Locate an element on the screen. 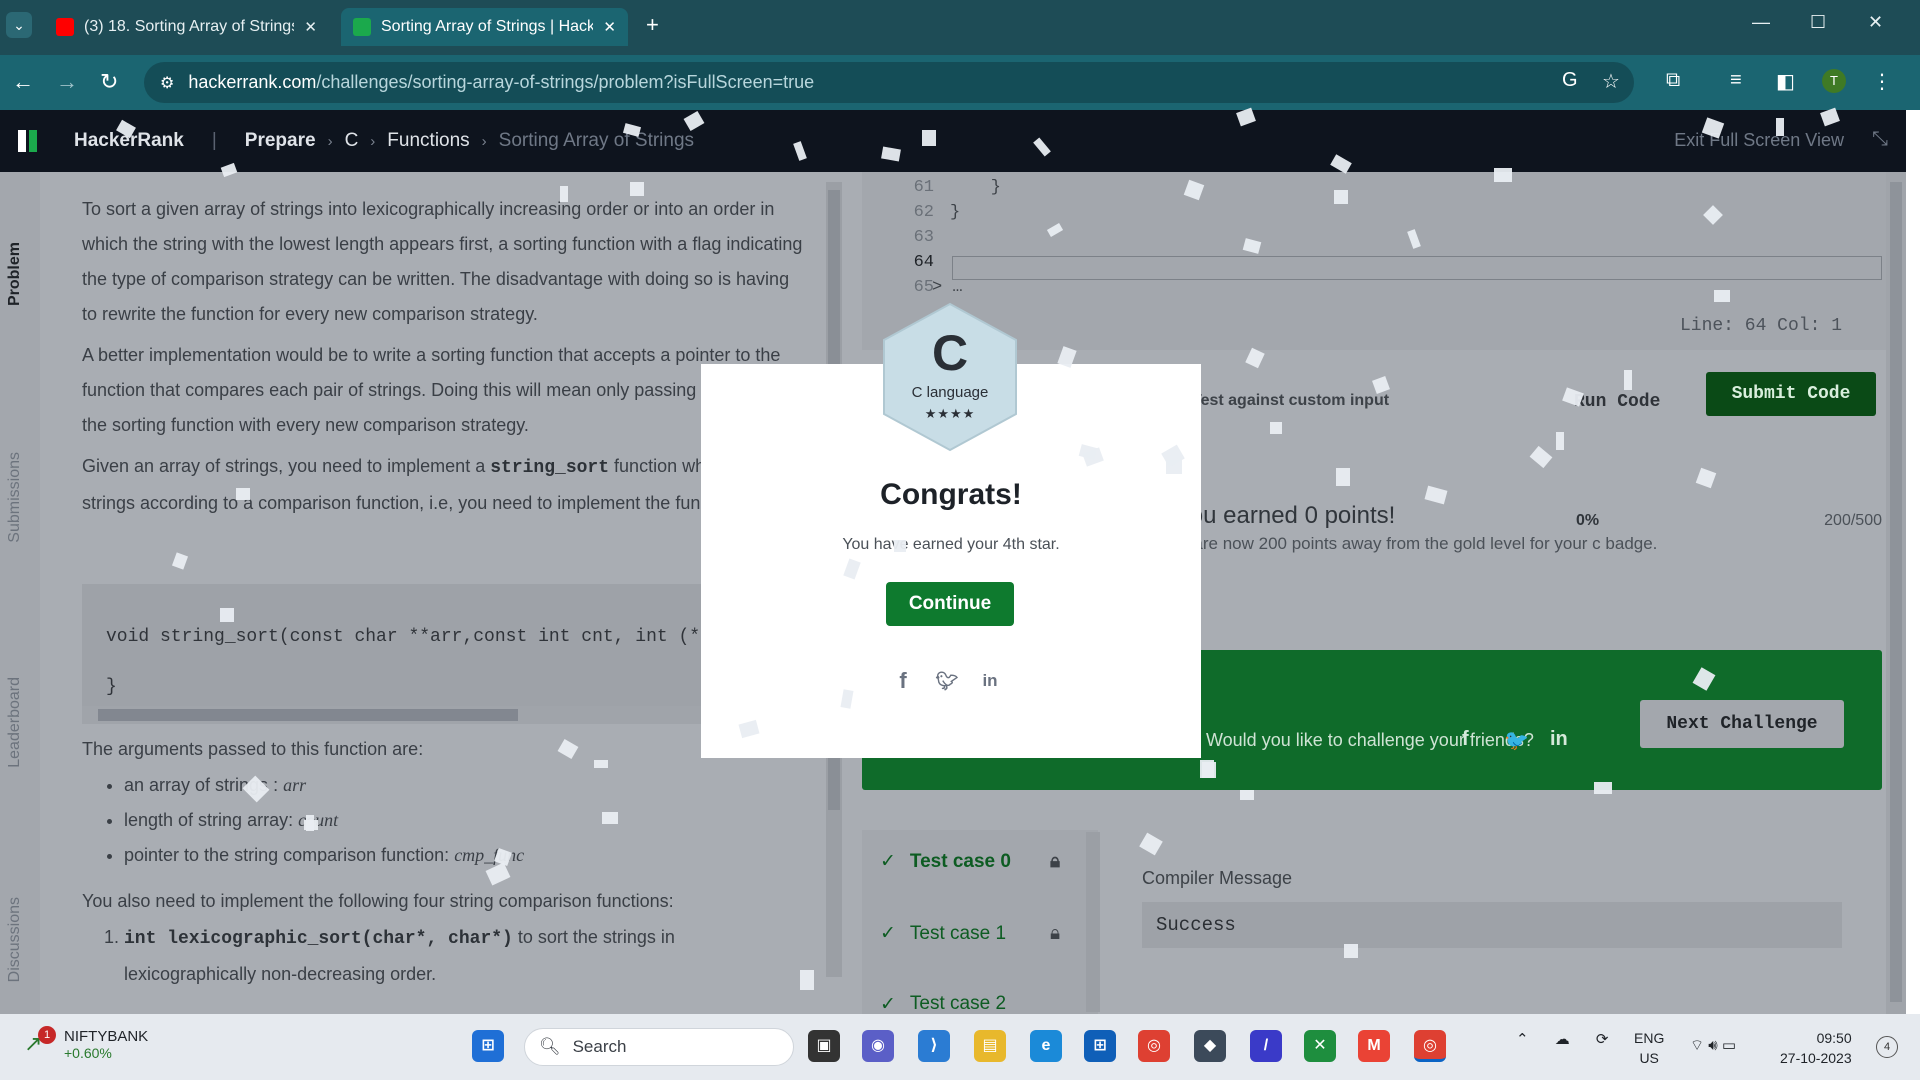 This screenshot has height=1080, width=1920. search-label: Search is located at coordinates (599, 1046).